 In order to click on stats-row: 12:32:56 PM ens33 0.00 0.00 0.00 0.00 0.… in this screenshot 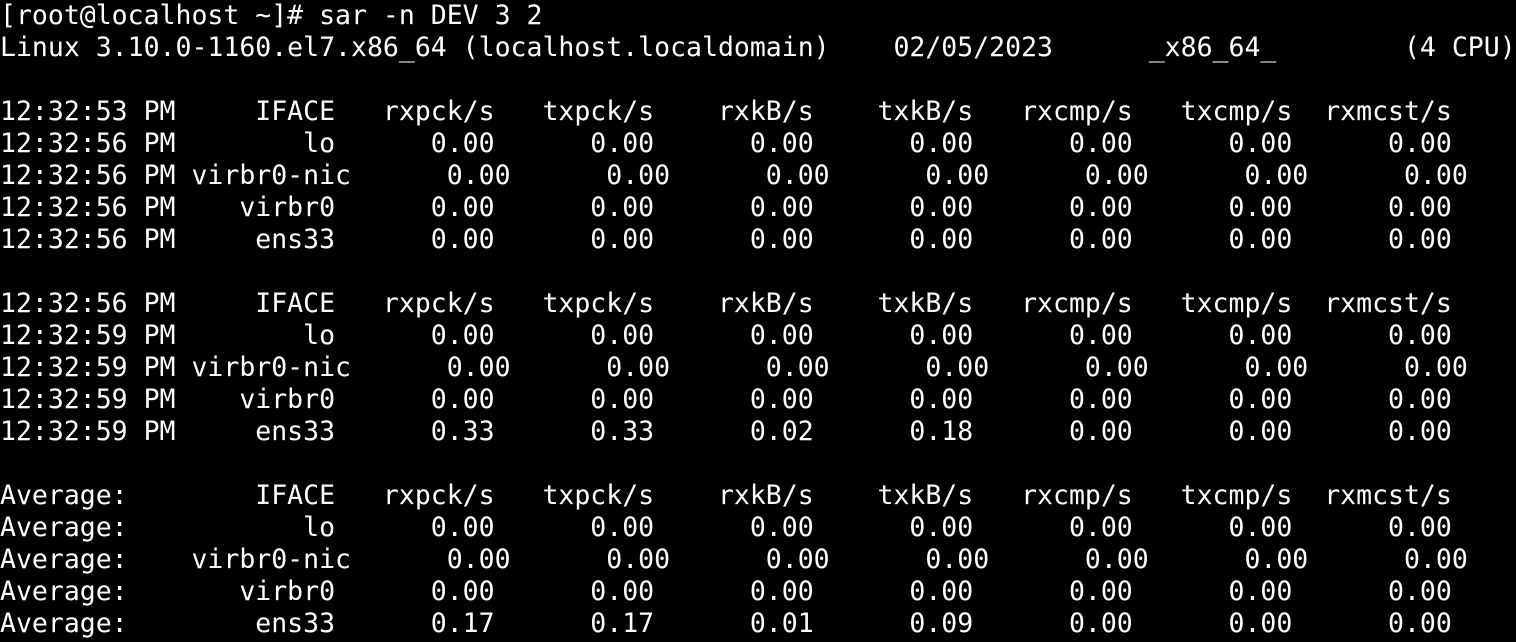, I will do `click(726, 239)`.